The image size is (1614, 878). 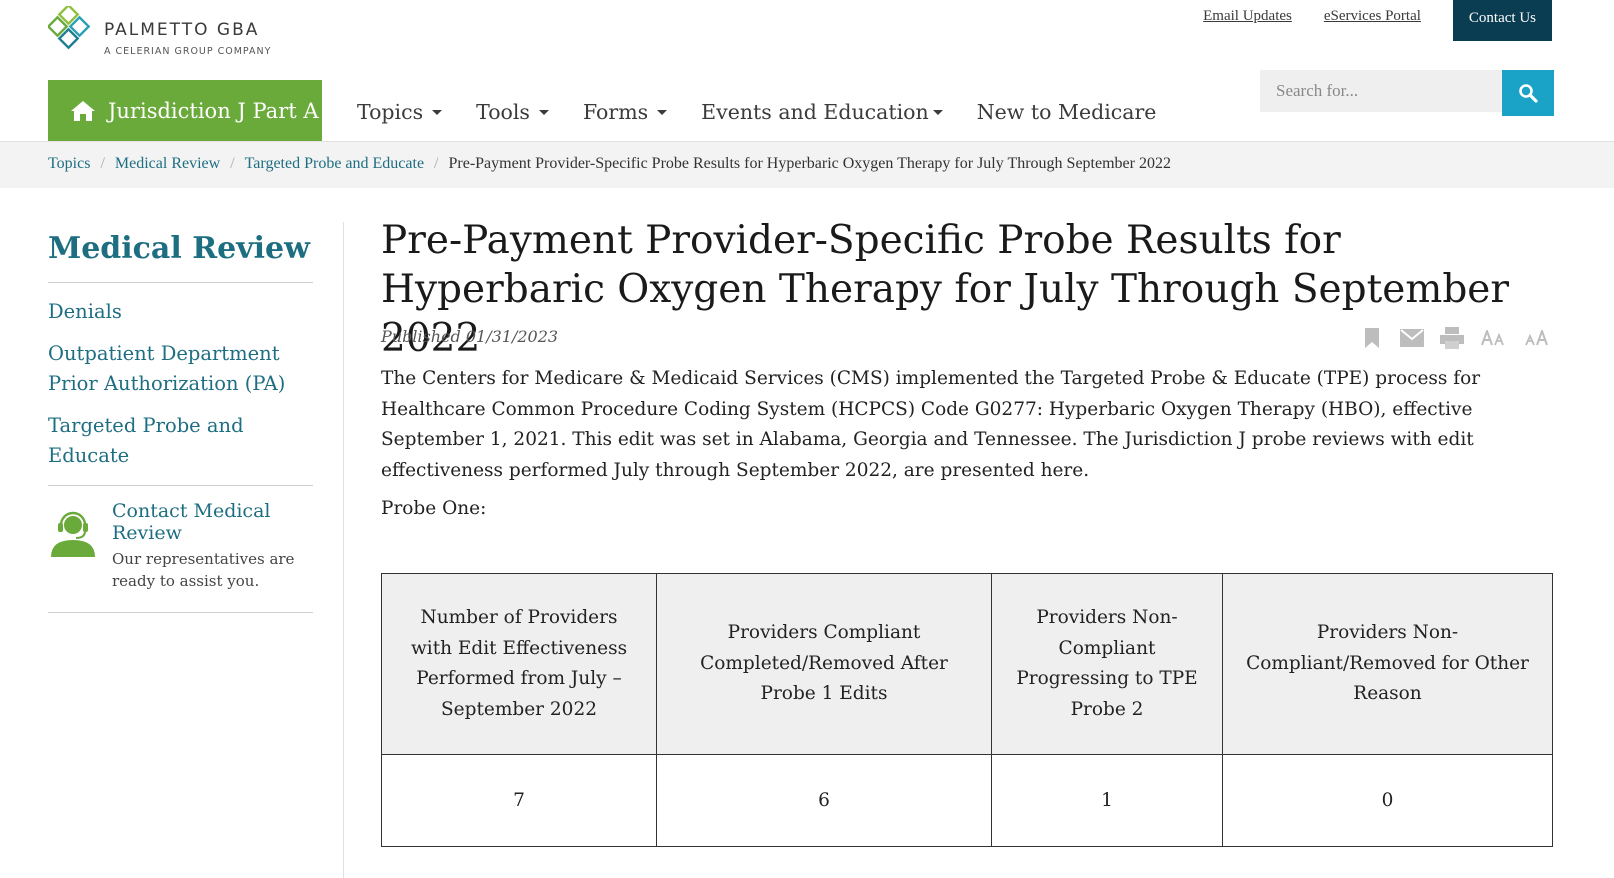 What do you see at coordinates (1381, 91) in the screenshot?
I see `search-input` at bounding box center [1381, 91].